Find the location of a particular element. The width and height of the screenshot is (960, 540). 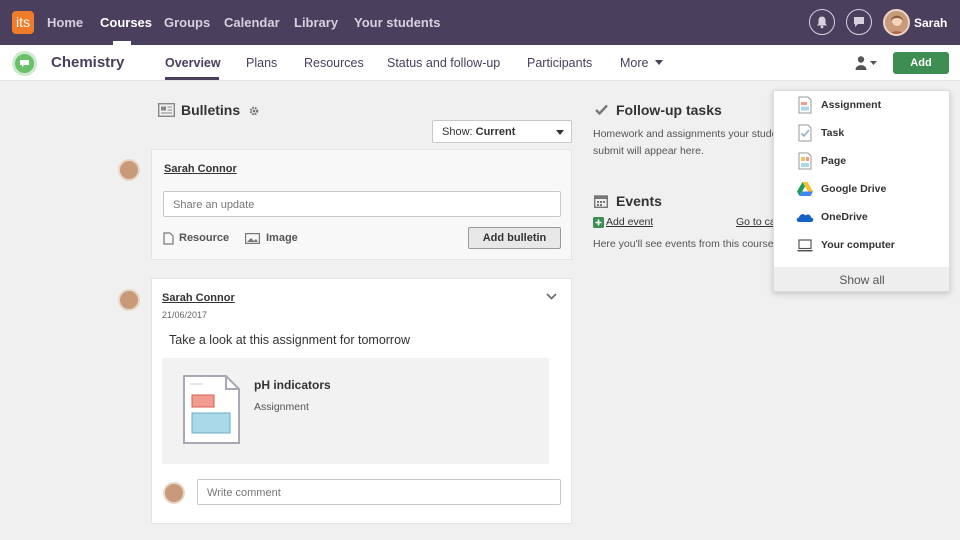

events-empty-text: Here you'll see events from this course. is located at coordinates (685, 244).